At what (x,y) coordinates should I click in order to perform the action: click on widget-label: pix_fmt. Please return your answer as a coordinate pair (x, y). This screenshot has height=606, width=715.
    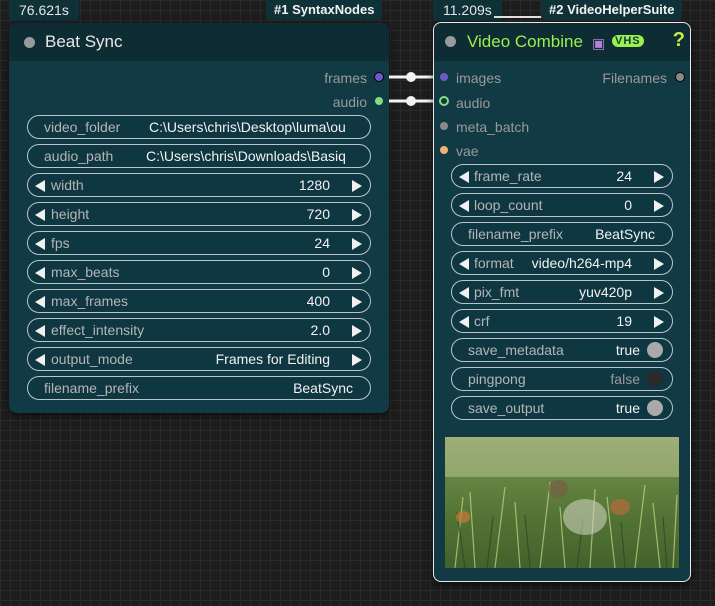
    Looking at the image, I should click on (497, 292).